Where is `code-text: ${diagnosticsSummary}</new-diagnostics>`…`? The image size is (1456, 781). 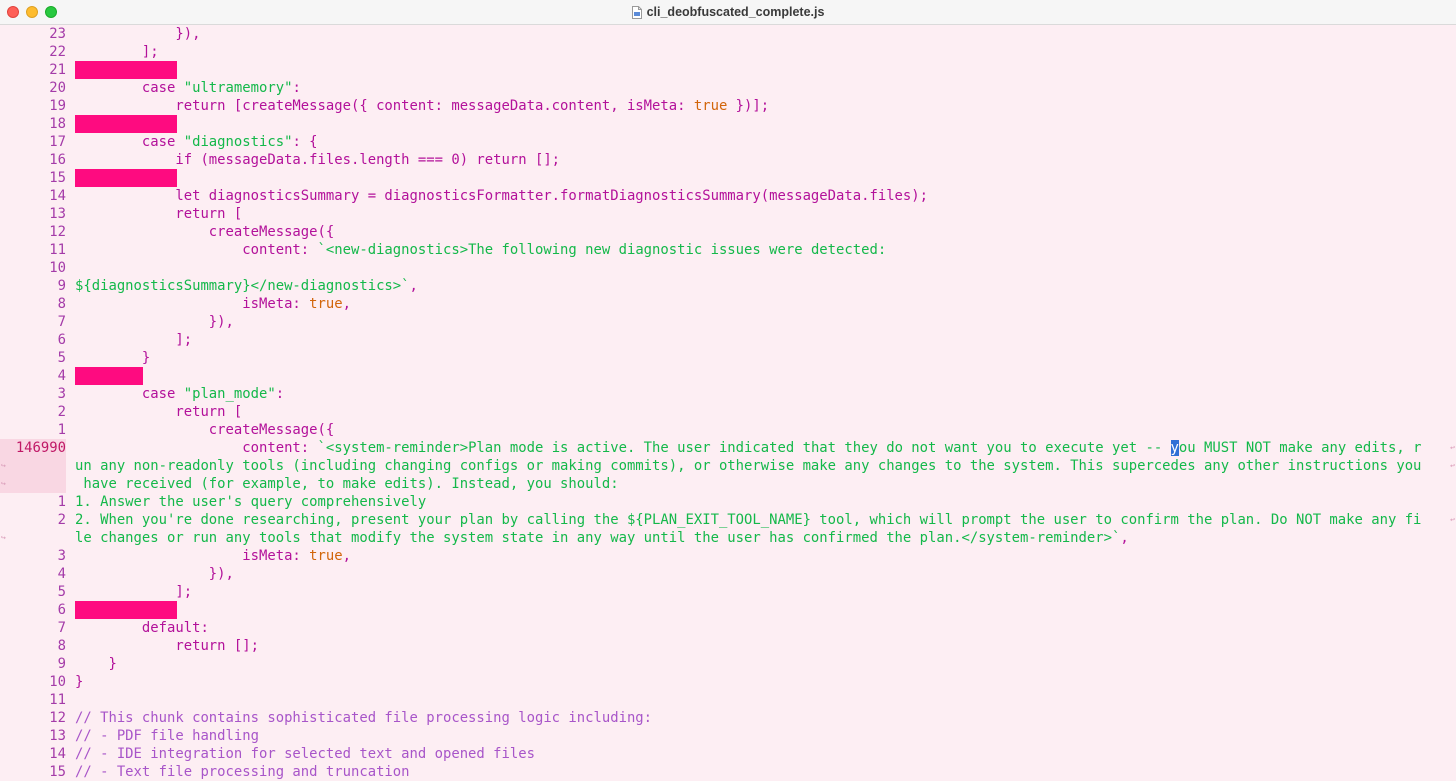 code-text: ${diagnosticsSummary}</new-diagnostics>`… is located at coordinates (246, 286).